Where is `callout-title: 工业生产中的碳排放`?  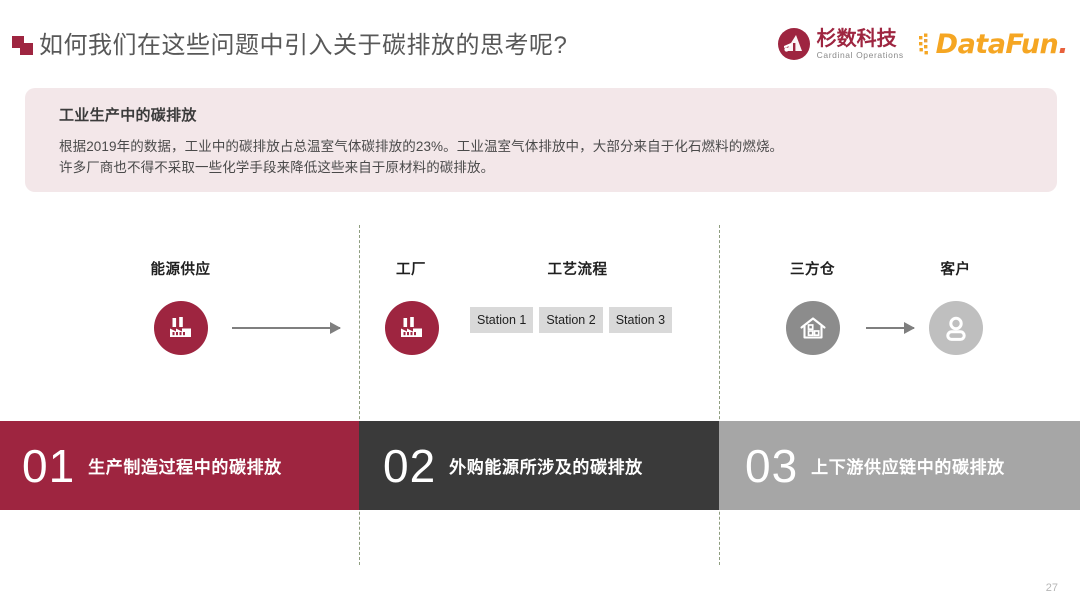 callout-title: 工业生产中的碳排放 is located at coordinates (128, 115).